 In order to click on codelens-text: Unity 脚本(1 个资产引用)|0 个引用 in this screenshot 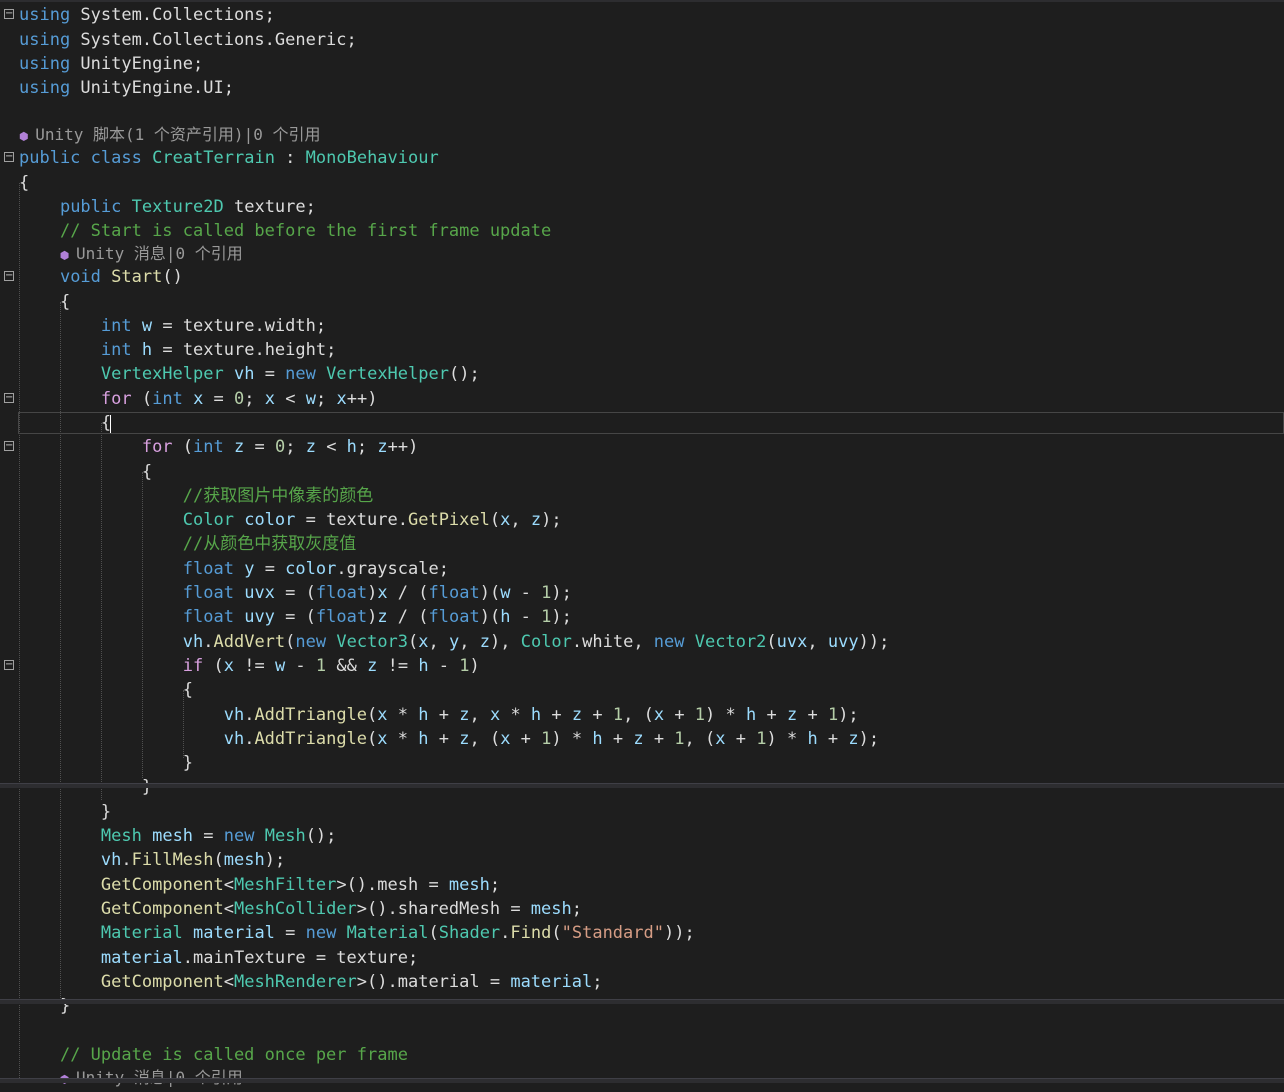, I will do `click(177, 134)`.